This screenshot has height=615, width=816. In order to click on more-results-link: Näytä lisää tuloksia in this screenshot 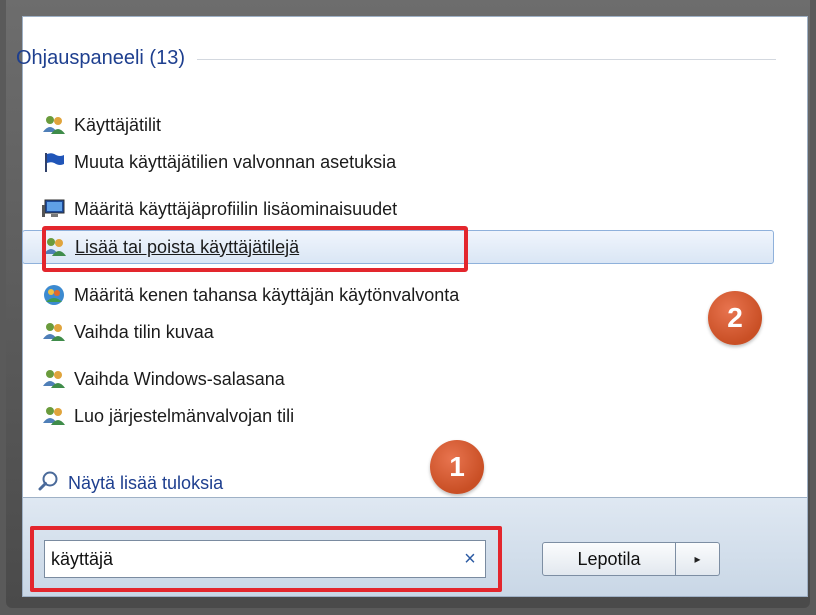, I will do `click(130, 483)`.